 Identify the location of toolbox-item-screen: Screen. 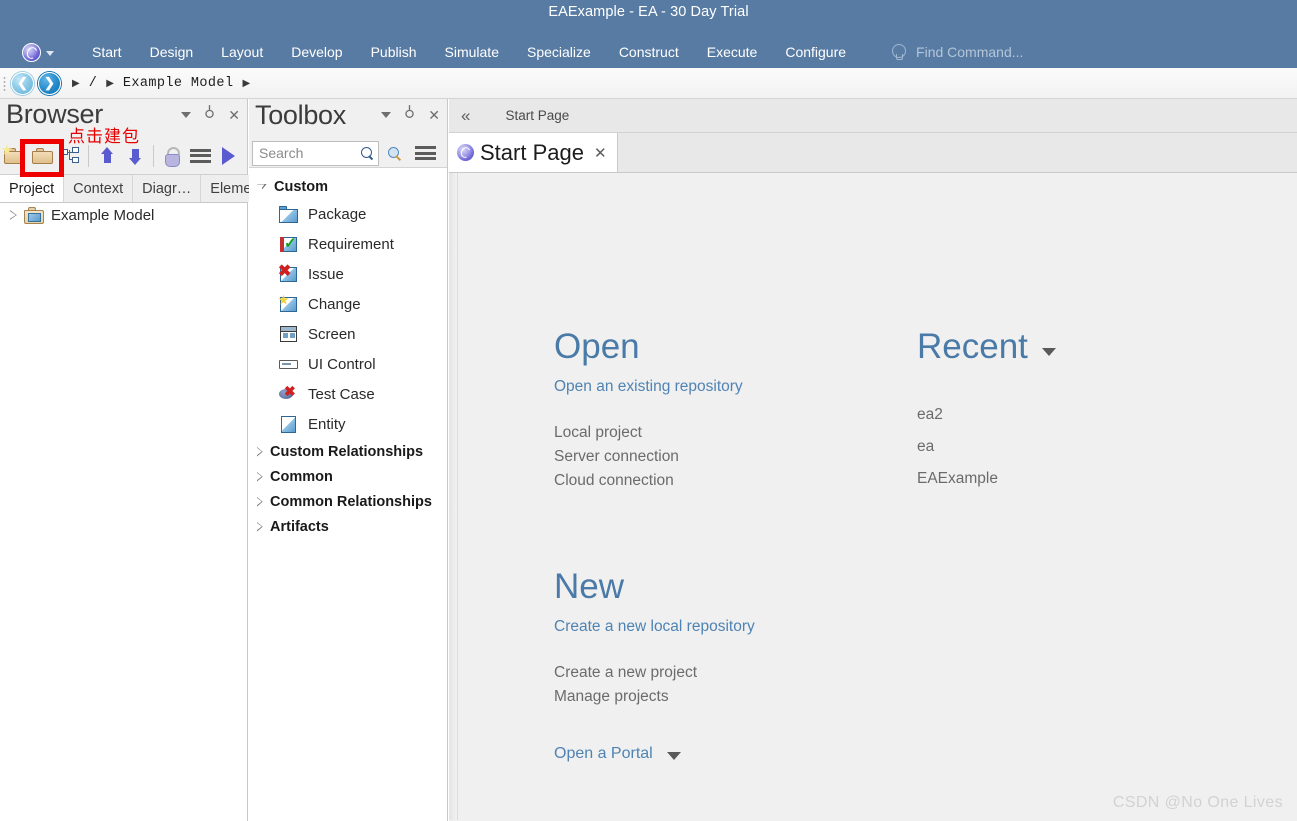
(348, 334).